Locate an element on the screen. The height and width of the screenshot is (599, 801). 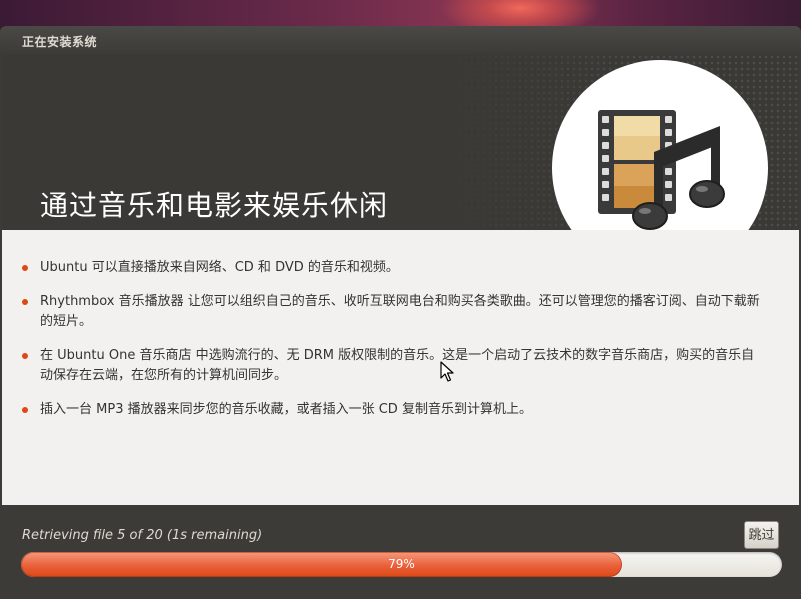
window-titlebar: 正在安装系统 is located at coordinates (400, 40).